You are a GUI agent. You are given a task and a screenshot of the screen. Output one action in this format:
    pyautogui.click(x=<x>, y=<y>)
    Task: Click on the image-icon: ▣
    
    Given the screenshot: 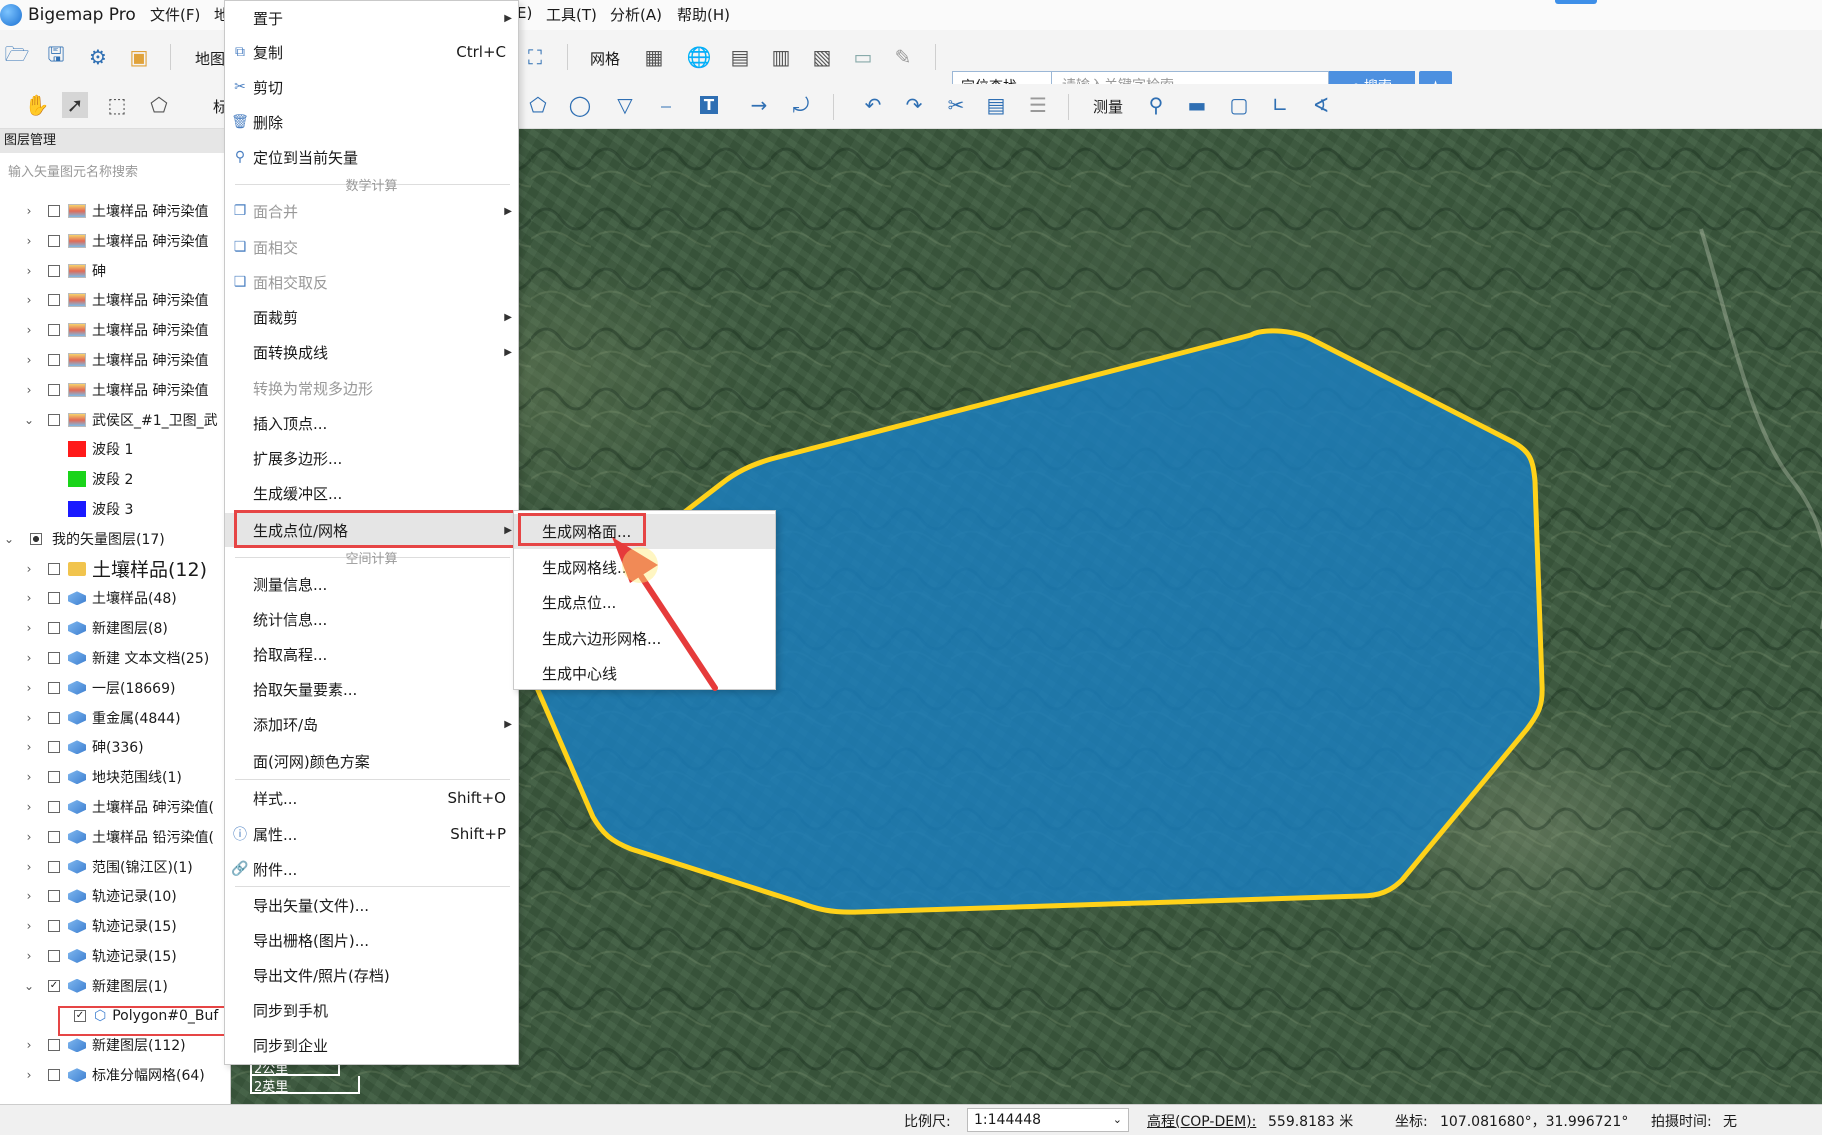 What is the action you would take?
    pyautogui.click(x=139, y=57)
    